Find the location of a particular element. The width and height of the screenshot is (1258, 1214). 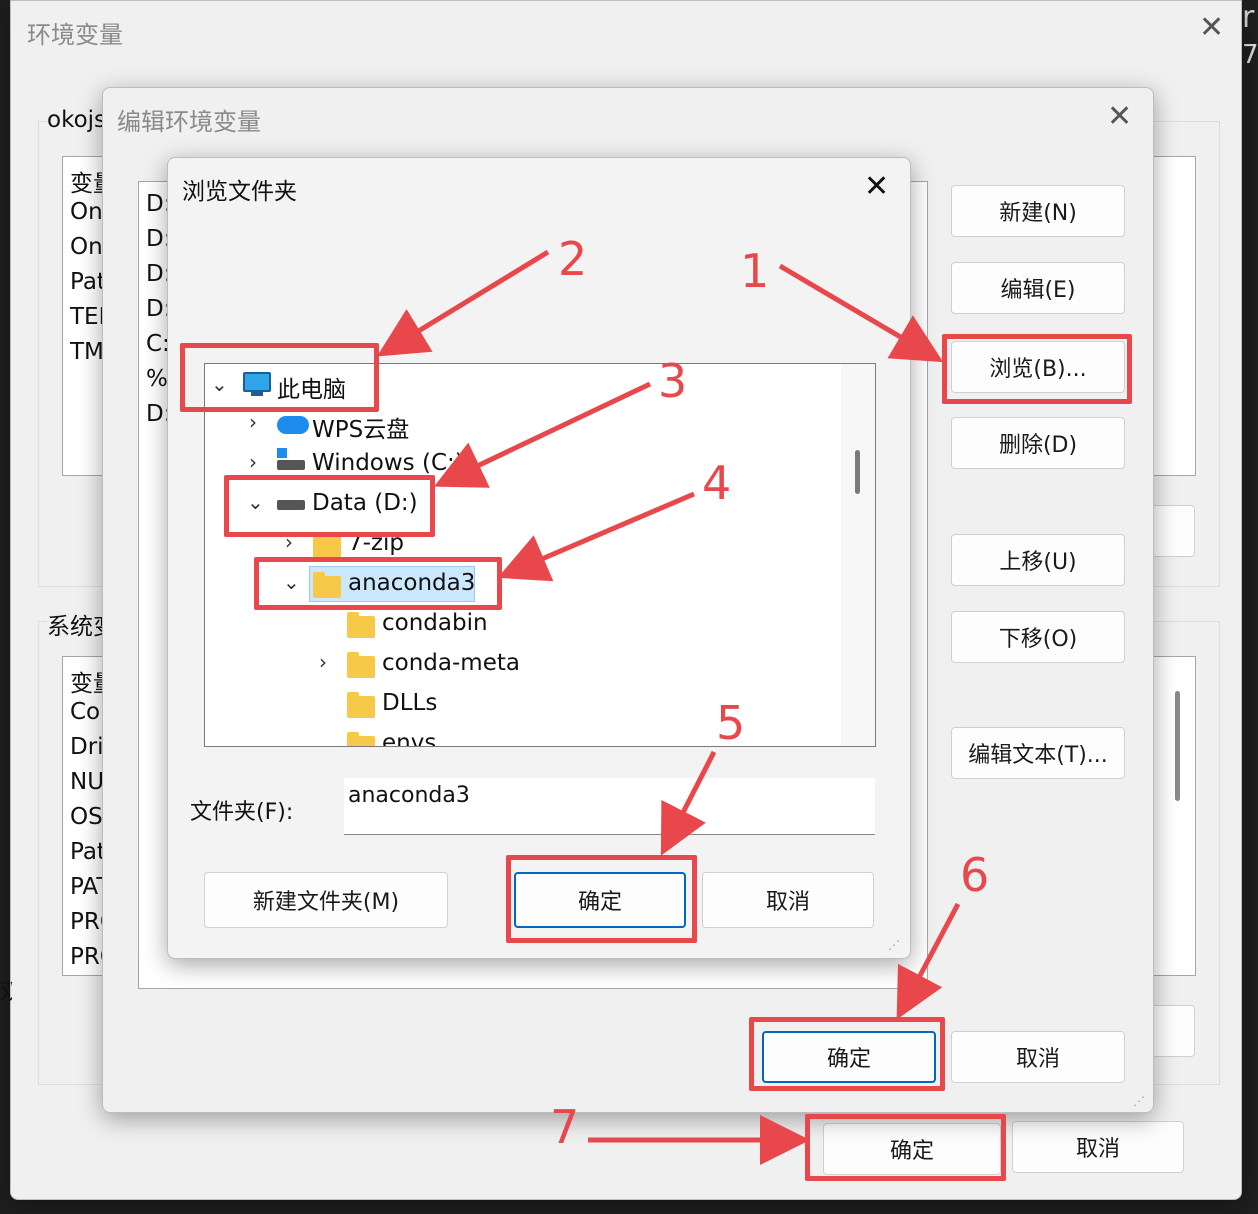

env-cancel-button: 取消 is located at coordinates (1098, 1147).